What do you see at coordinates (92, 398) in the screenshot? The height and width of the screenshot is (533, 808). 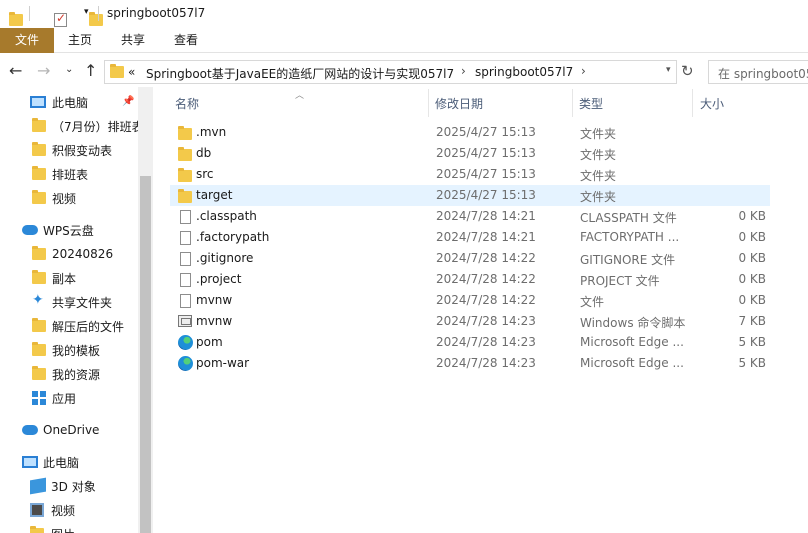 I see `nav-item-apps: 应用` at bounding box center [92, 398].